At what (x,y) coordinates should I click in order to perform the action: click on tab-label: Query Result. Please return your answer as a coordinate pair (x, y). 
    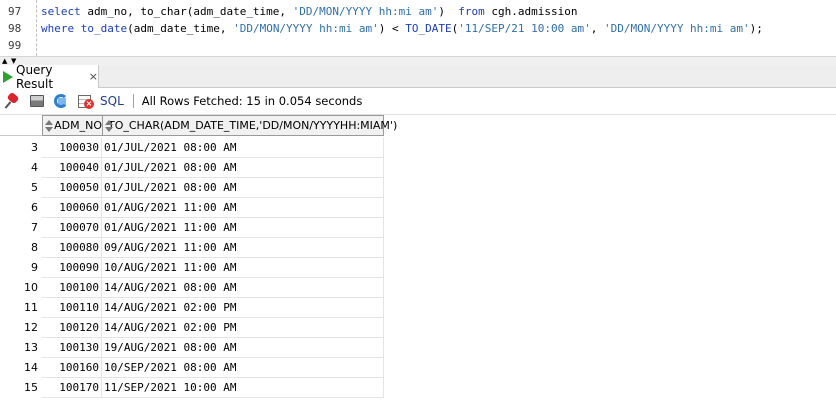
    Looking at the image, I should click on (35, 76).